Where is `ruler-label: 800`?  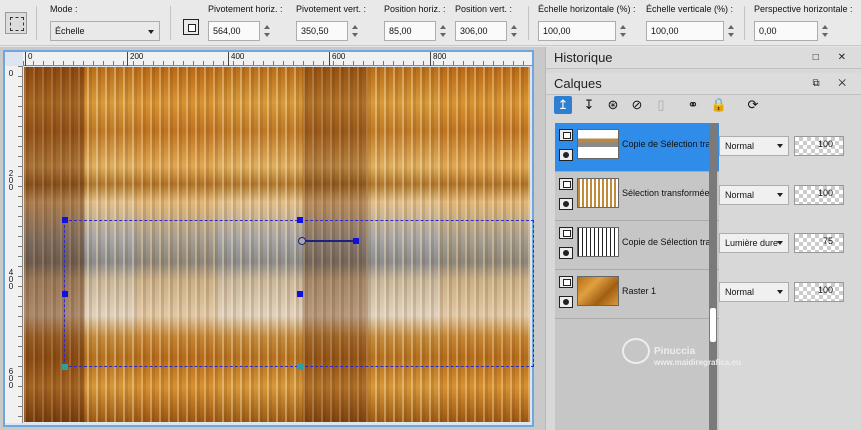
ruler-label: 800 is located at coordinates (438, 59).